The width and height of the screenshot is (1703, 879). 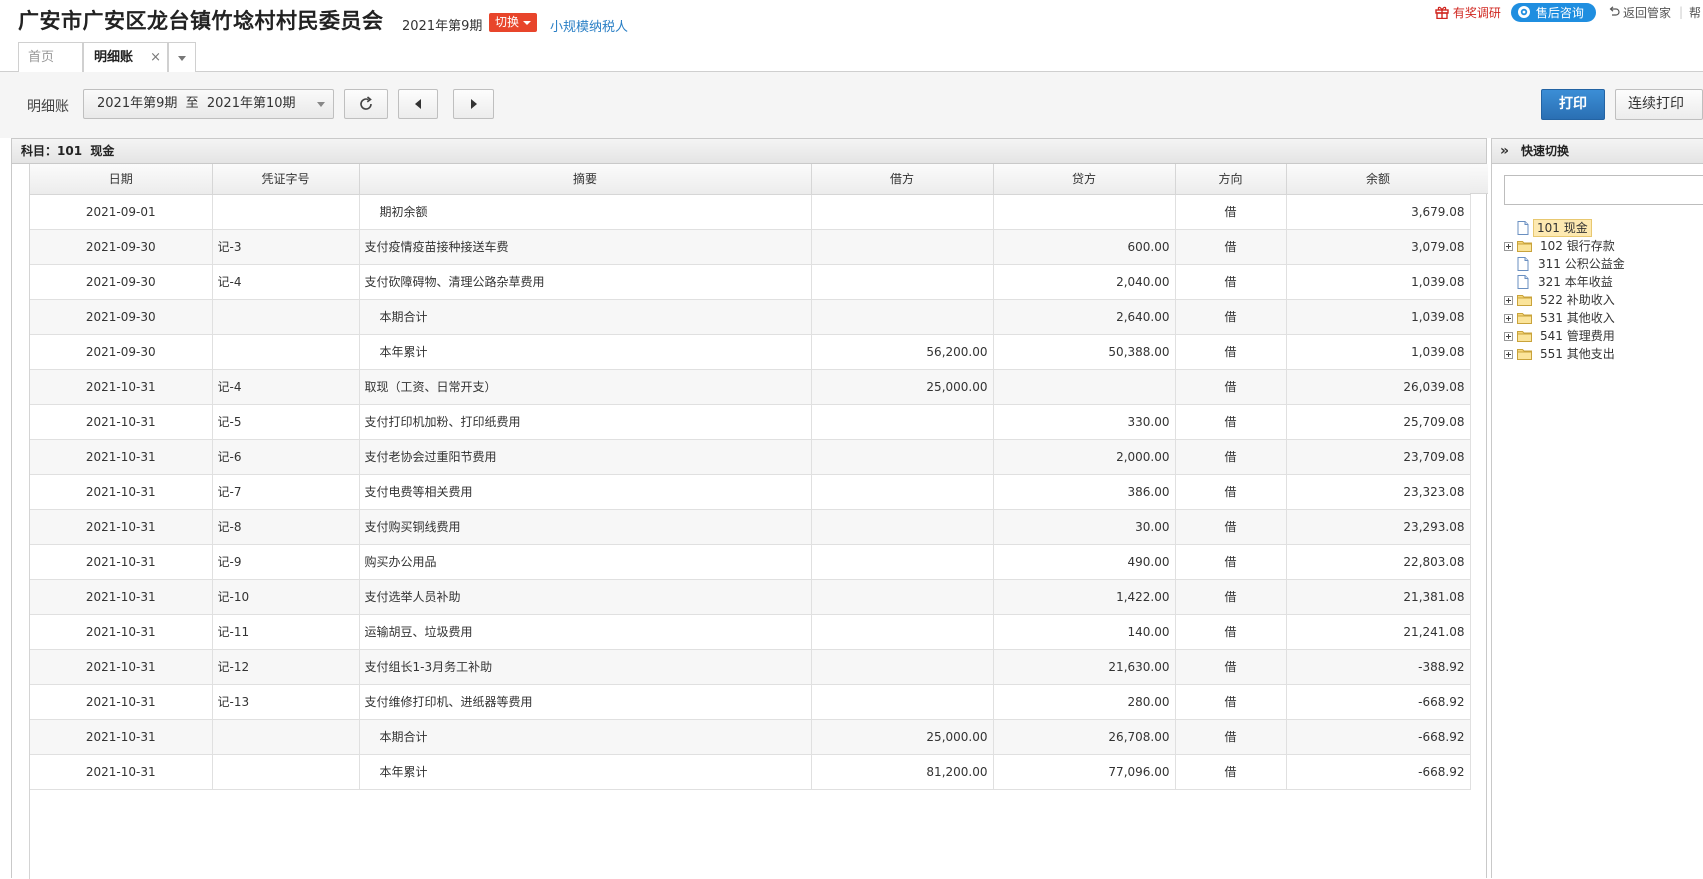 What do you see at coordinates (286, 702) in the screenshot?
I see `cell-voucher: 记-13` at bounding box center [286, 702].